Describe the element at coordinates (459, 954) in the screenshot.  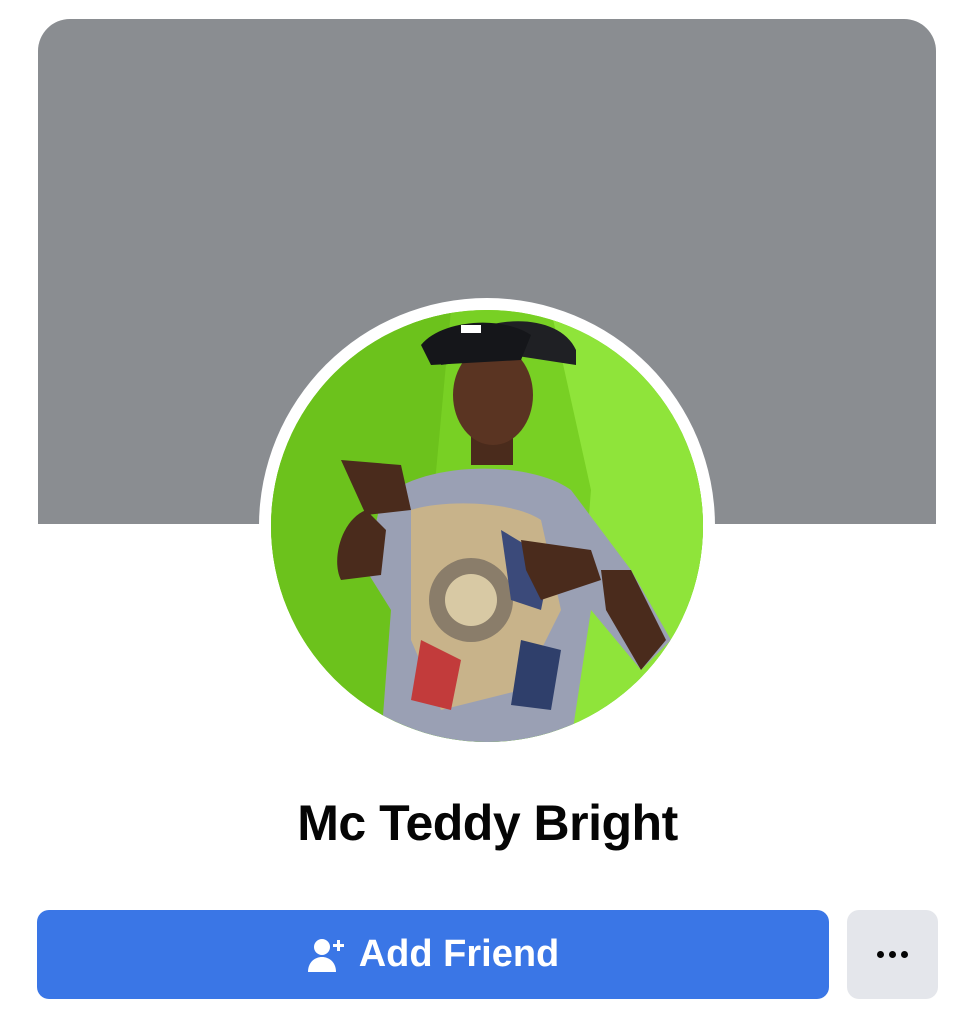
I see `add-friend-label: Add Friend` at that location.